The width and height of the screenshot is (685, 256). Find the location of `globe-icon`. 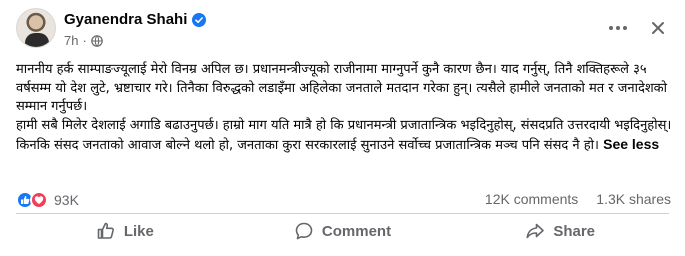

globe-icon is located at coordinates (97, 40).